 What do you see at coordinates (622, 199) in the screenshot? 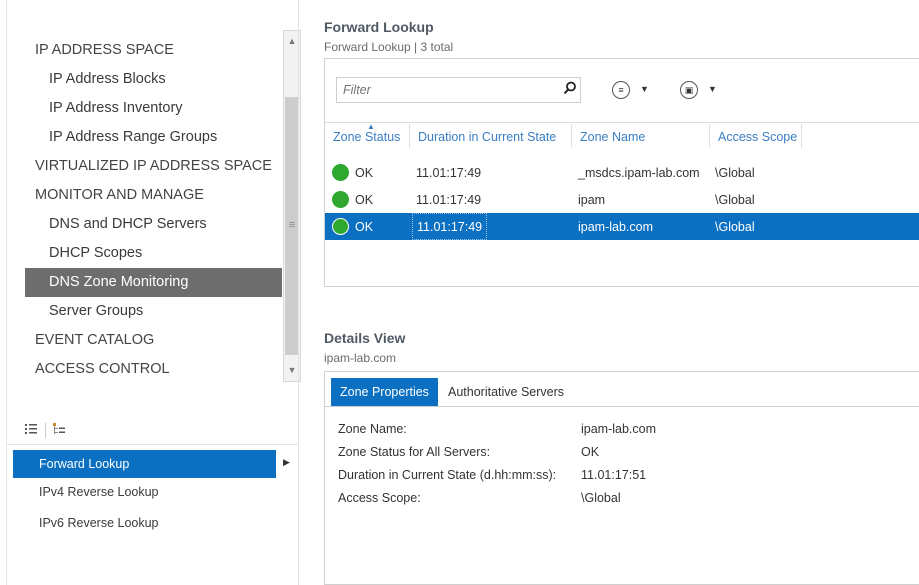
I see `table-row: OK 11.01:17:49 ipam \Global` at bounding box center [622, 199].